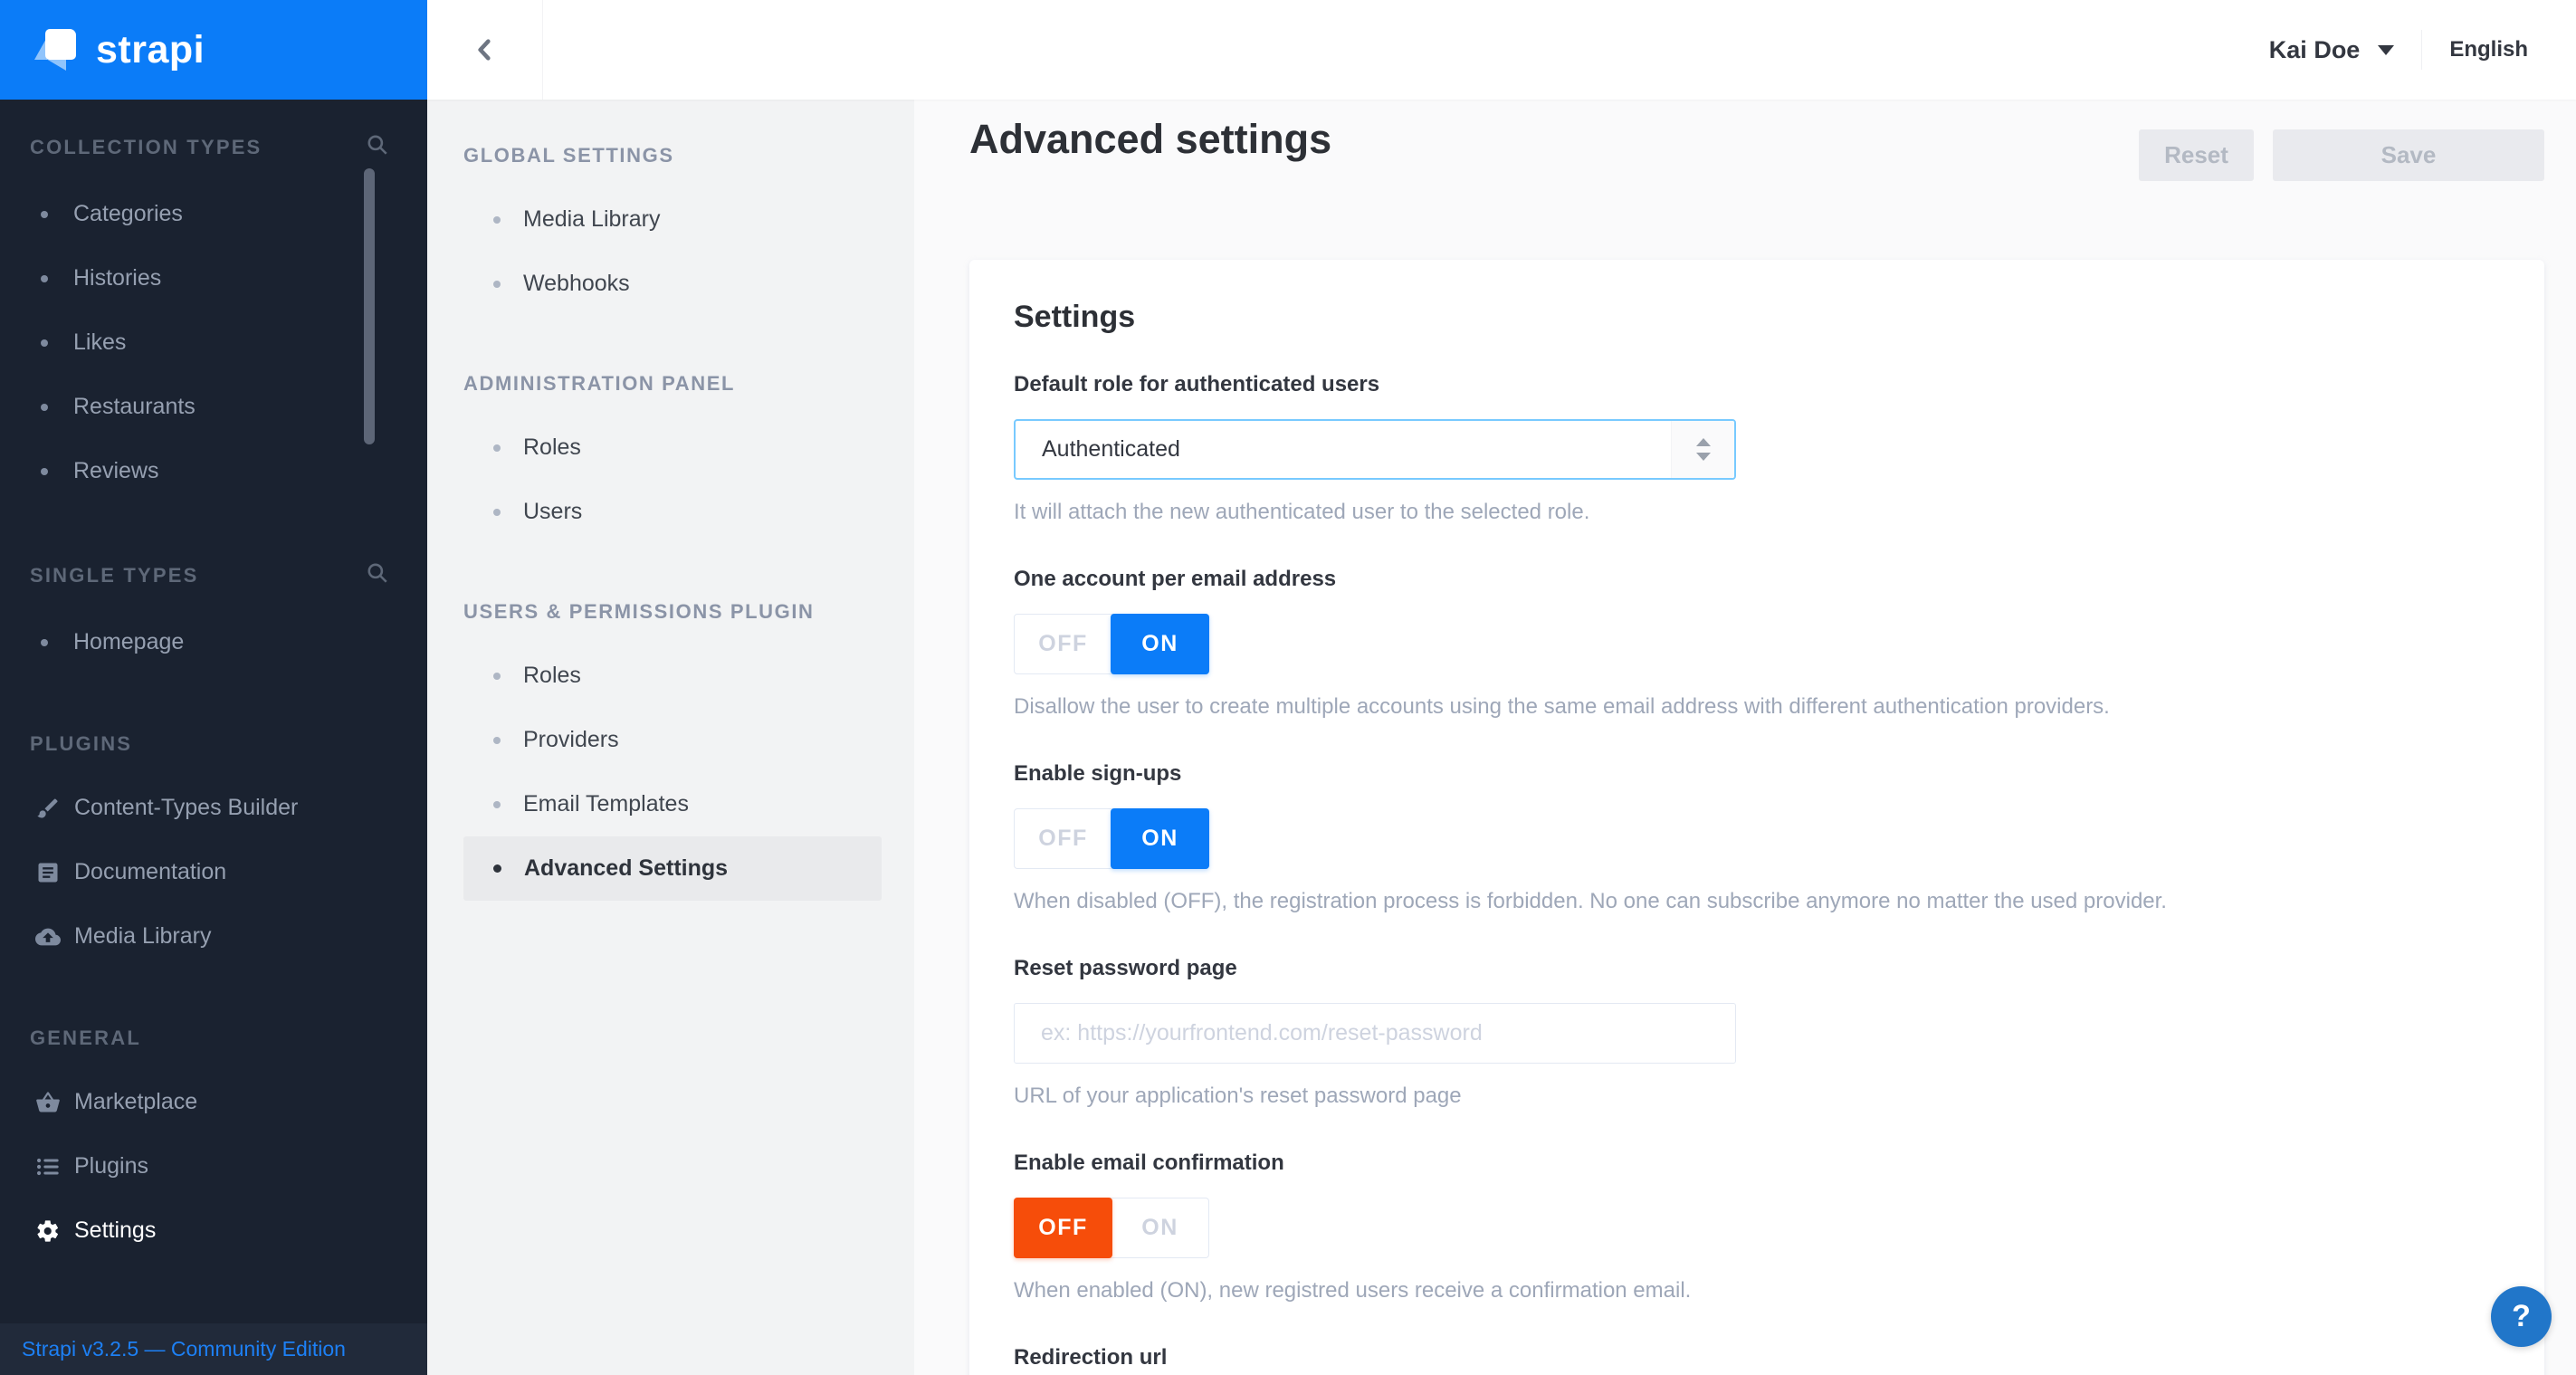  I want to click on subnav-item-media-library: Media Library, so click(672, 219).